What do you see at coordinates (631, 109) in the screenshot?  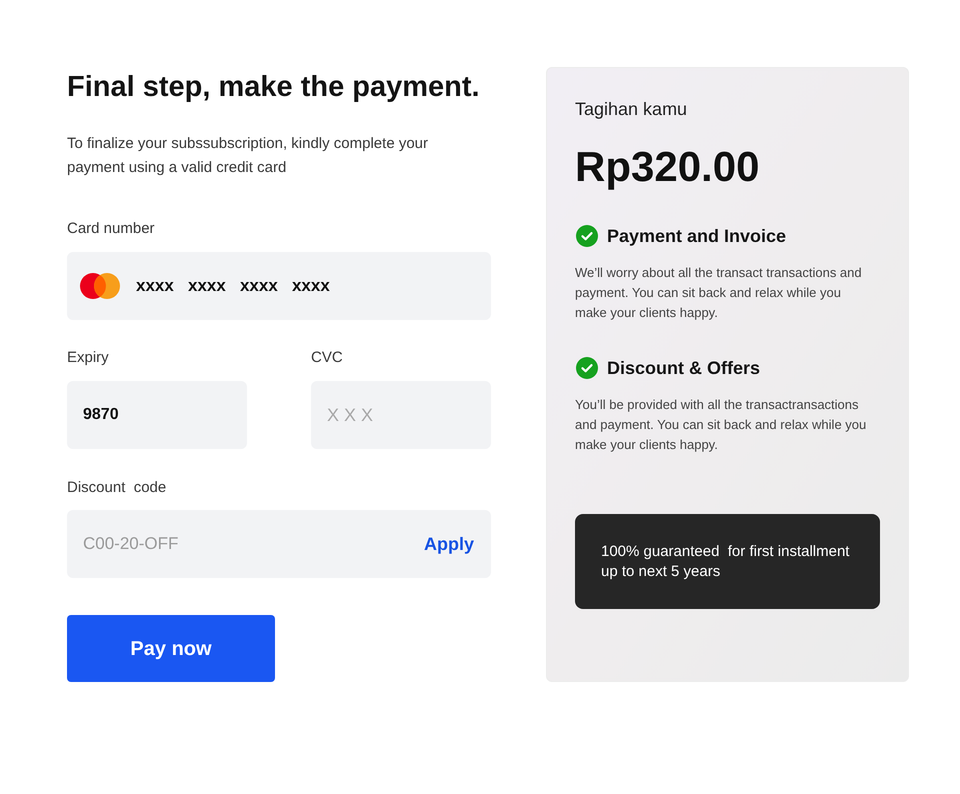 I see `summary-title: Tagihan kamu` at bounding box center [631, 109].